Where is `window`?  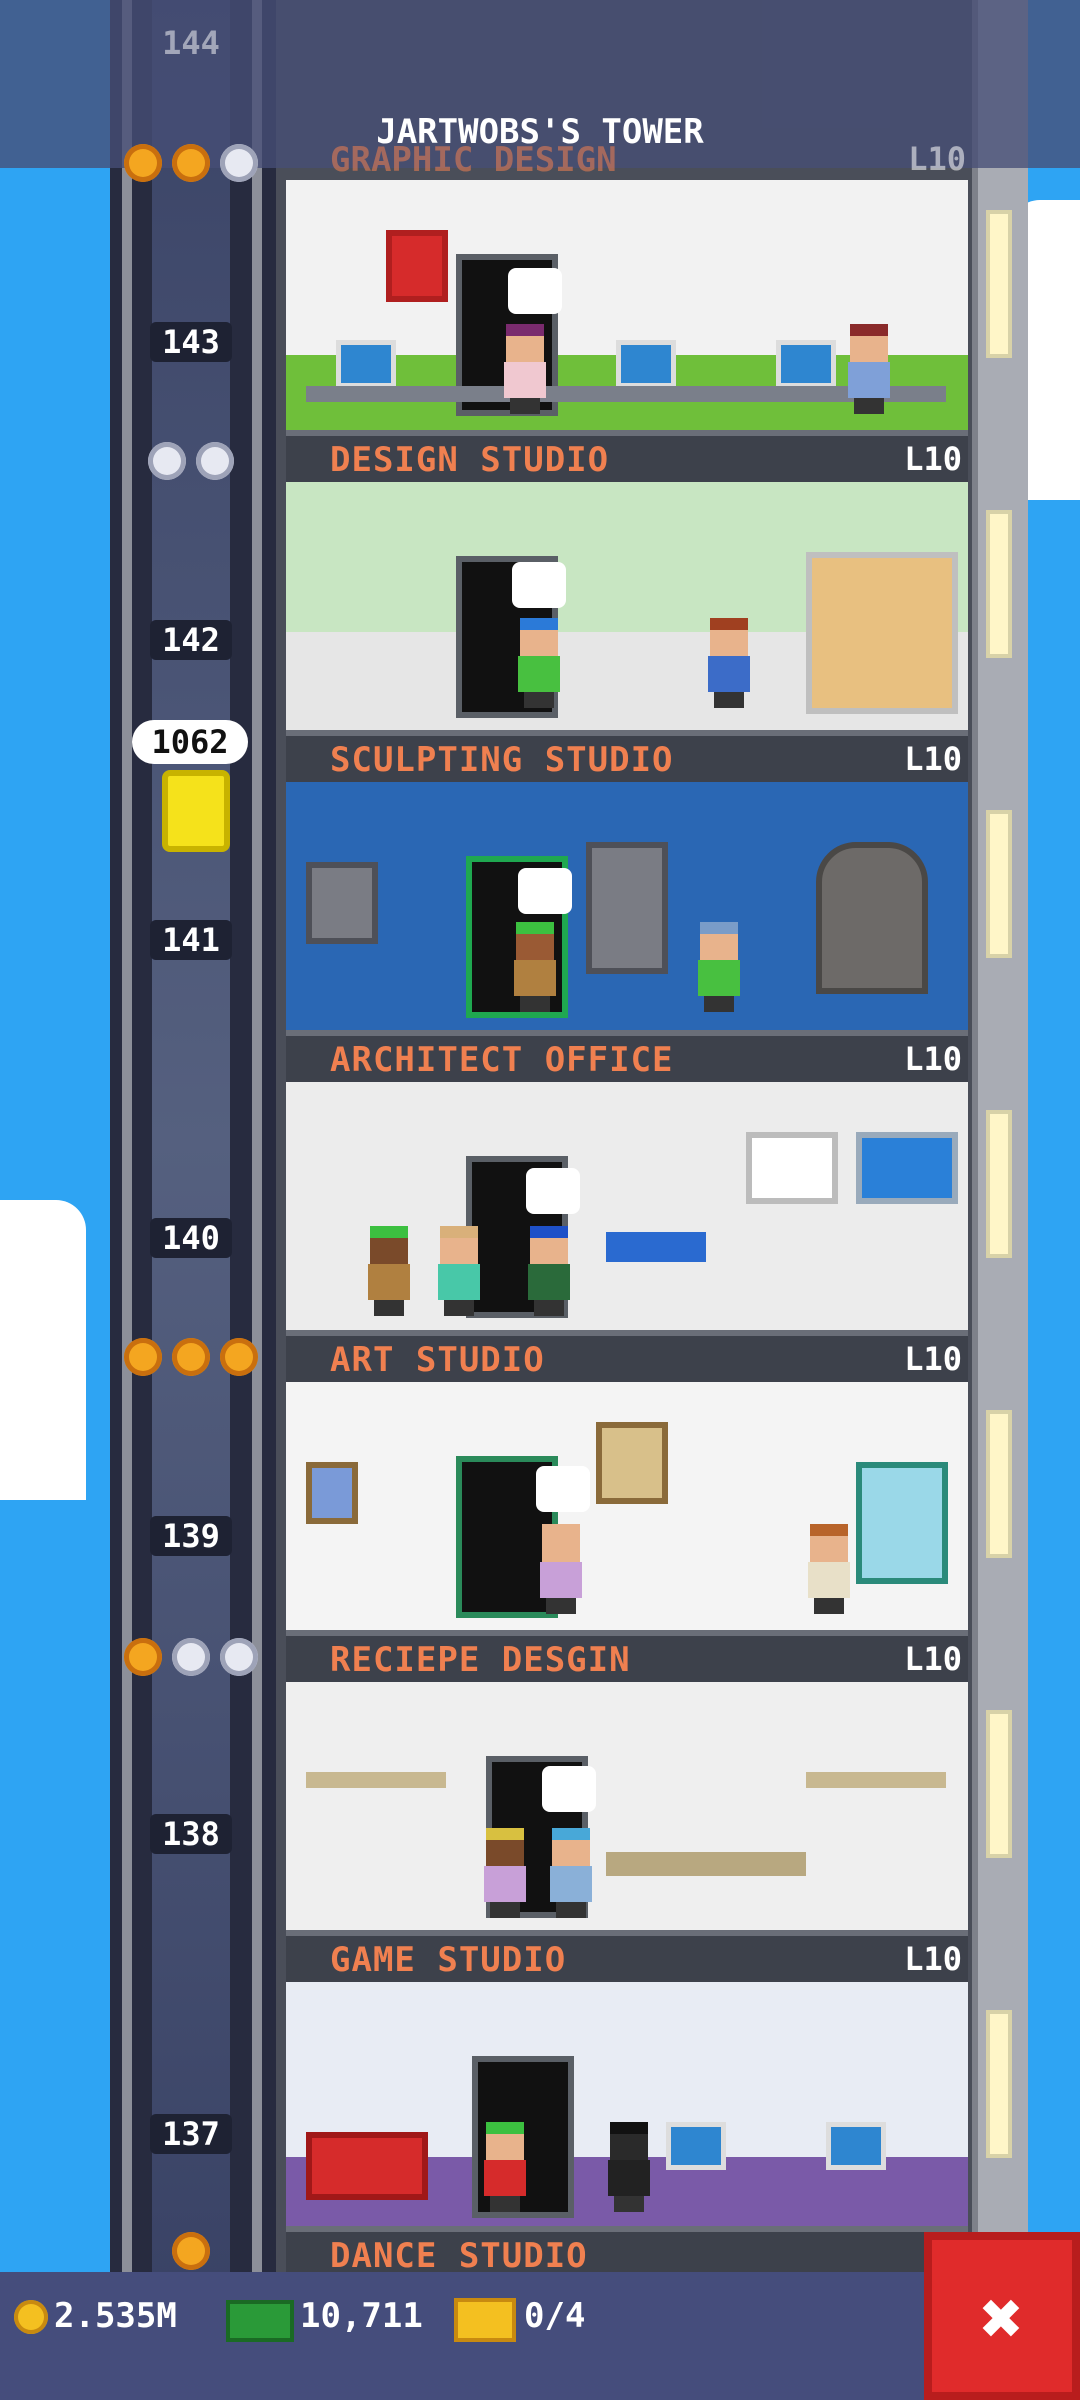
window is located at coordinates (902, 1523).